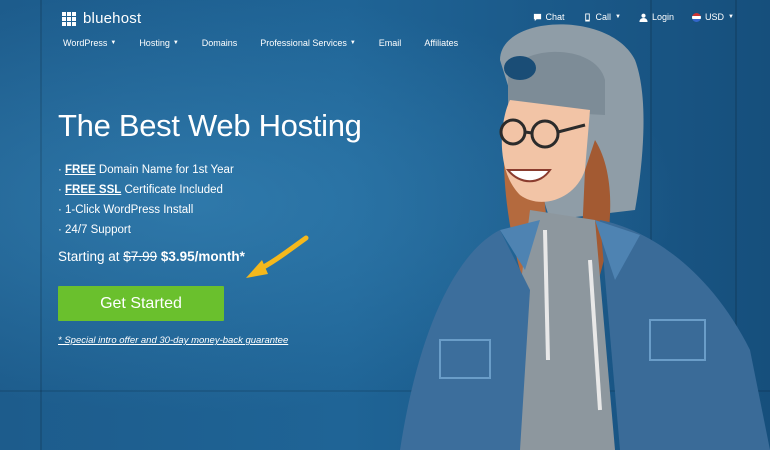 The image size is (770, 450). I want to click on feature-item: · 24/7 Support, so click(94, 230).